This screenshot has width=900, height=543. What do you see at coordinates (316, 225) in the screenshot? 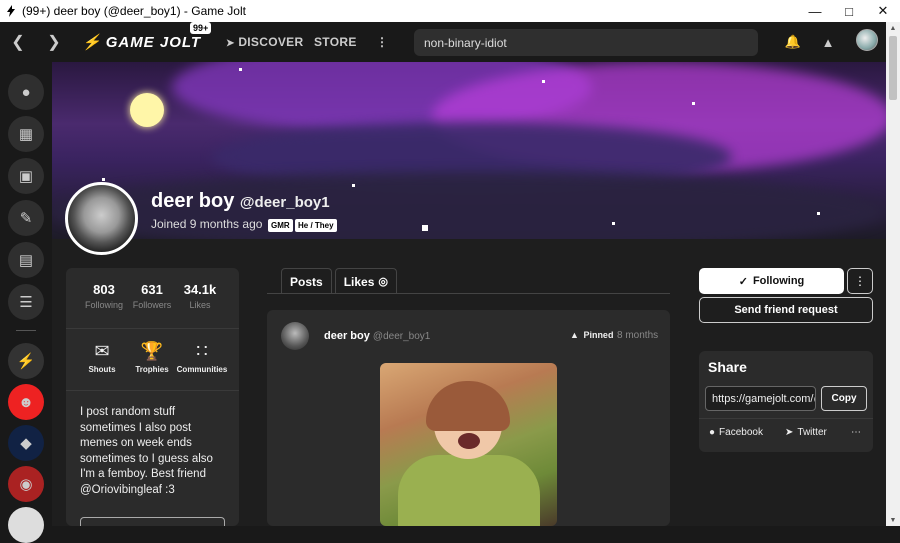
I see `pronoun-tag: He / They` at bounding box center [316, 225].